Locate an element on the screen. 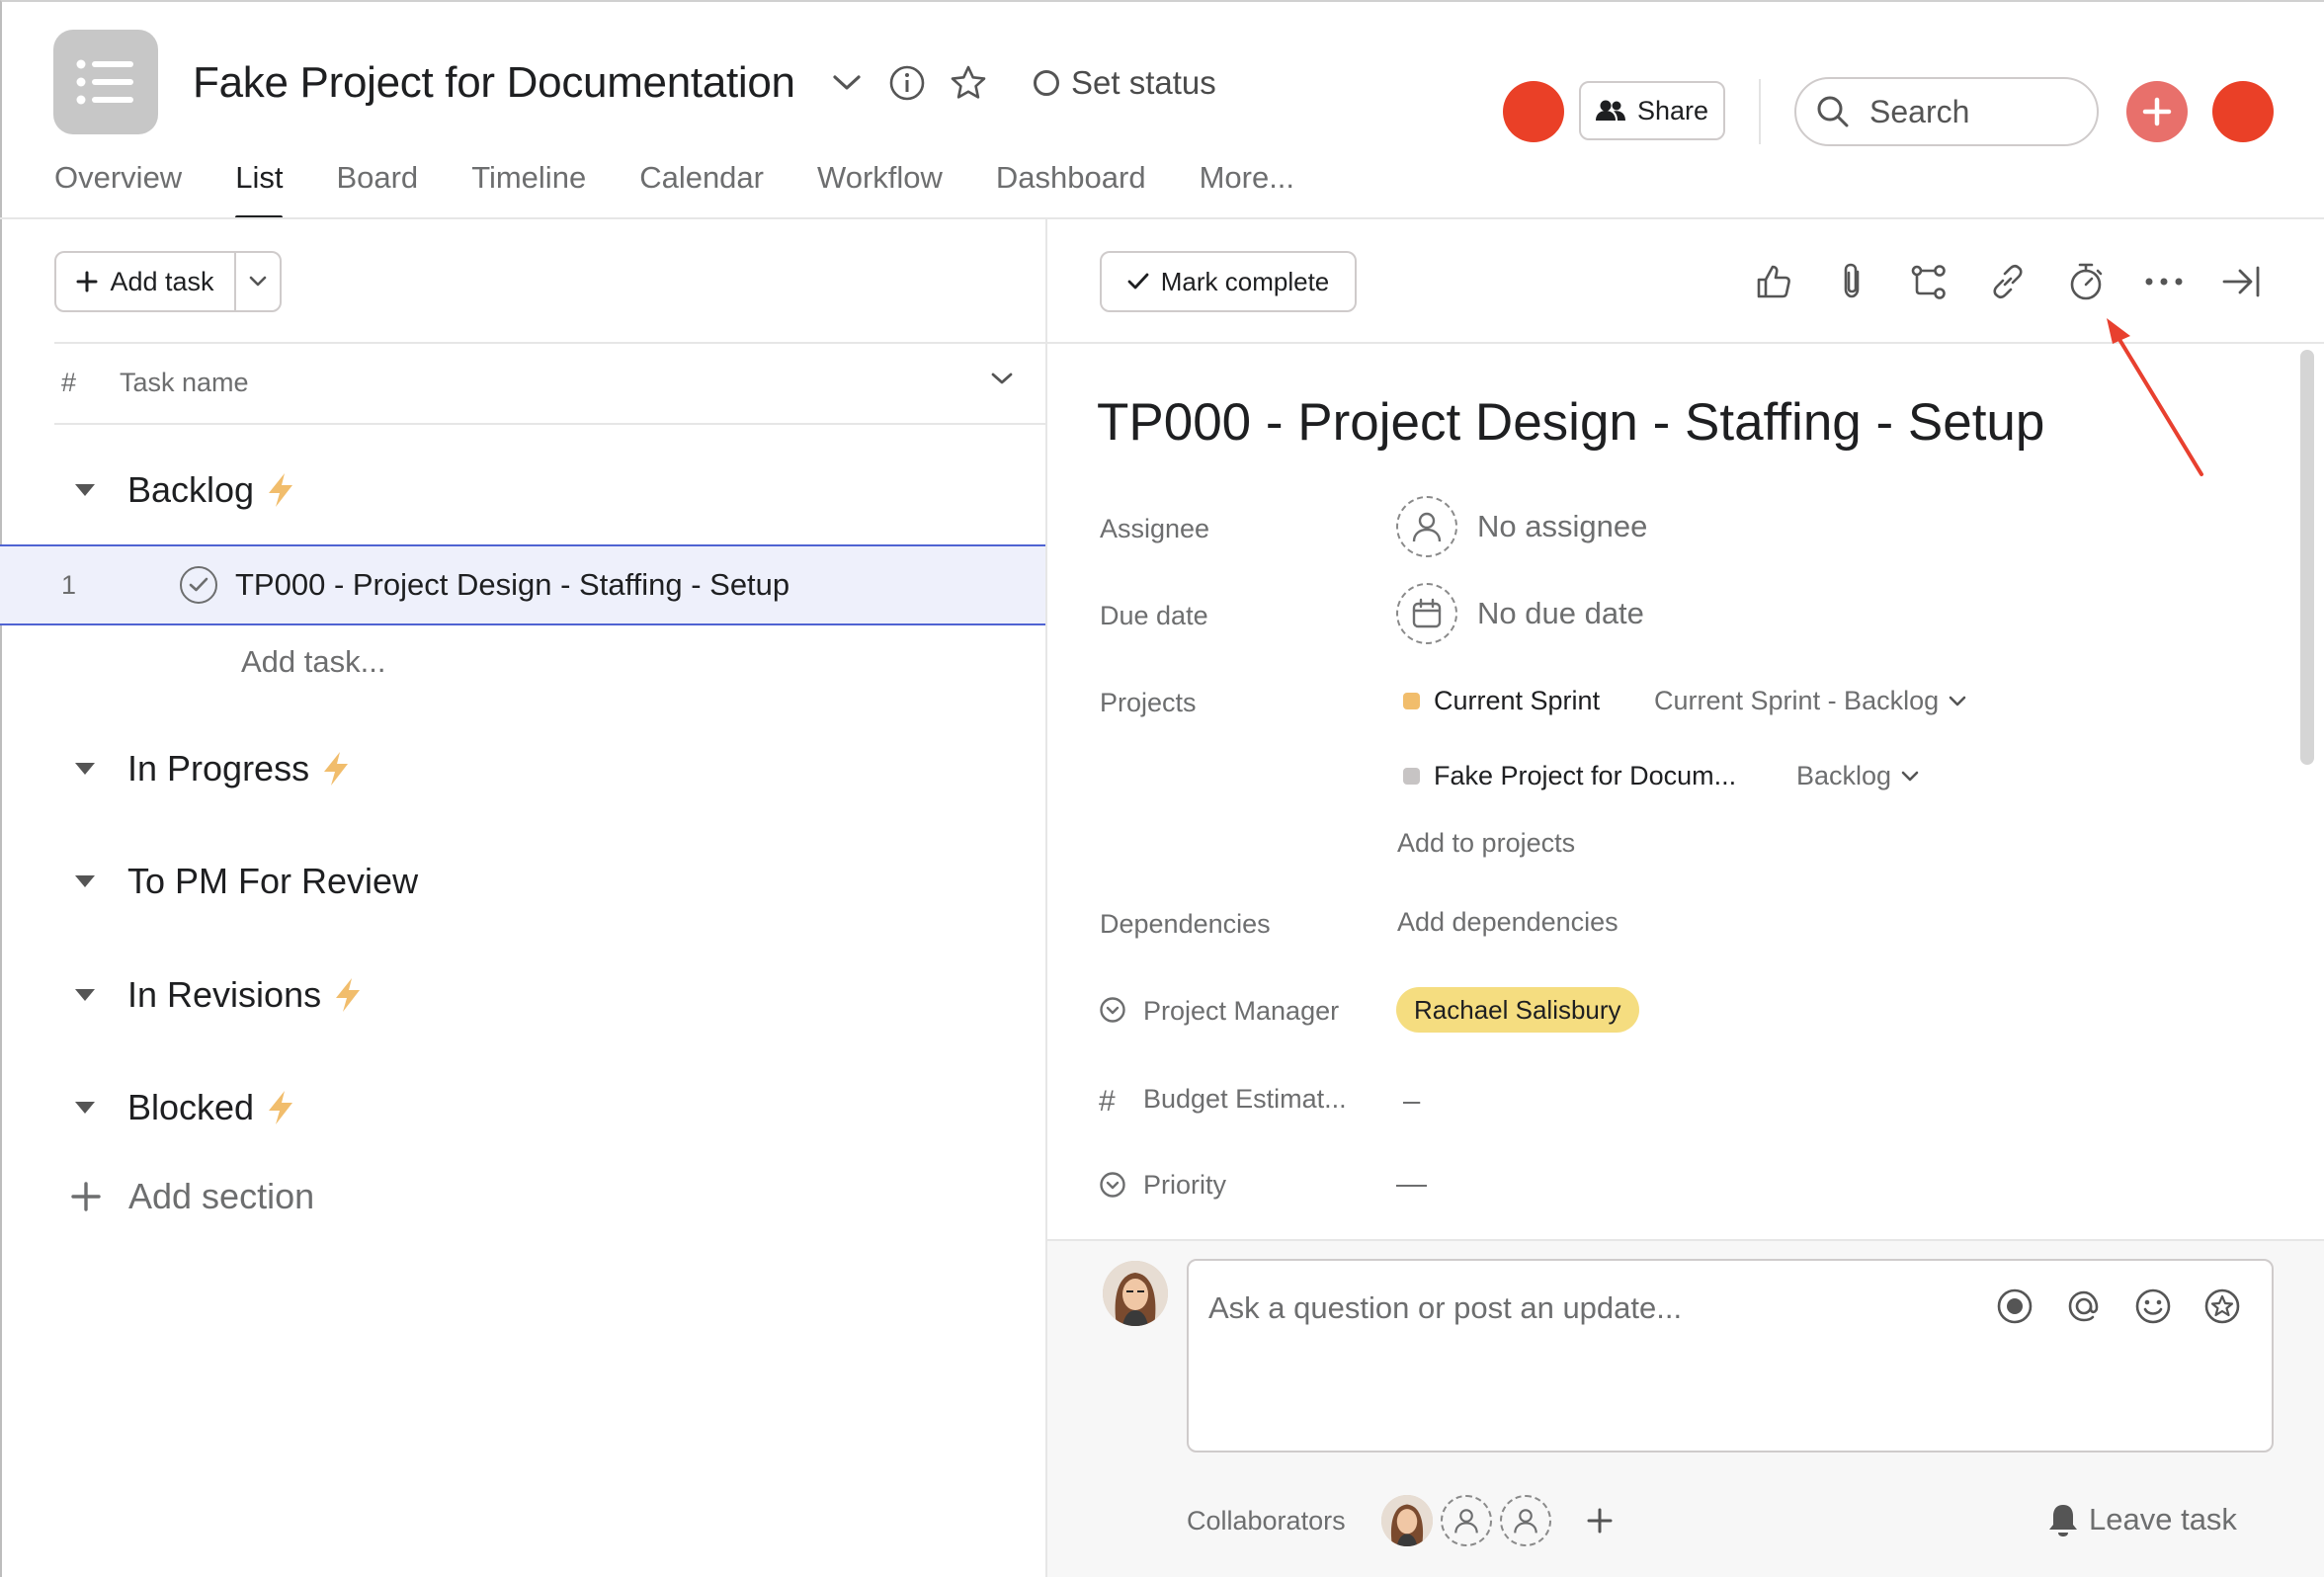 The width and height of the screenshot is (2324, 1577). project-entry: Current Sprint is located at coordinates (1501, 701).